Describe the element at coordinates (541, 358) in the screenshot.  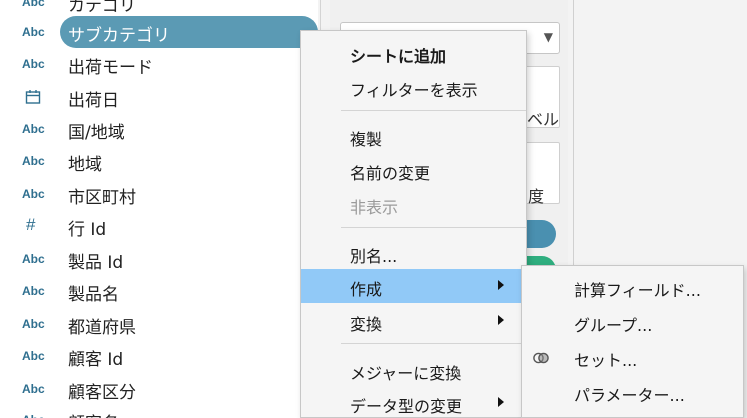
I see `set-icon` at that location.